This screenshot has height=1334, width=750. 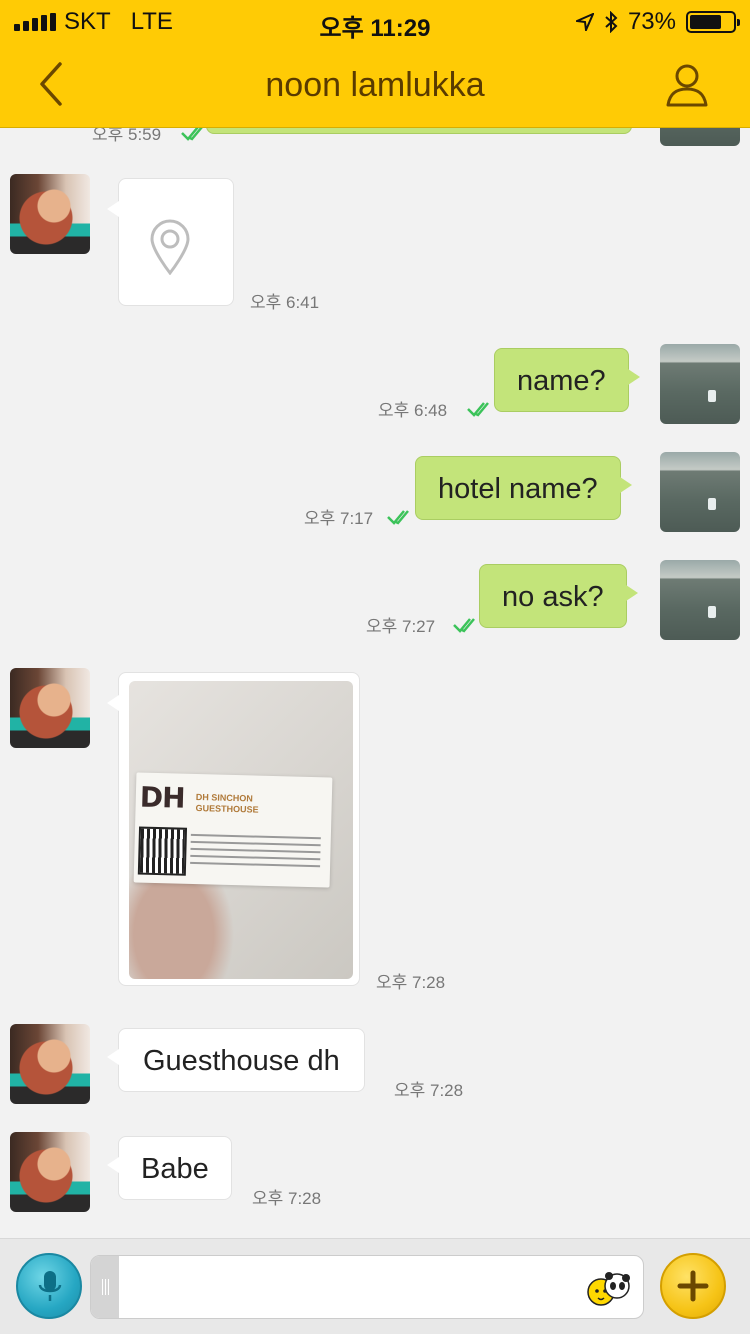 What do you see at coordinates (339, 518) in the screenshot?
I see `message-time: 오후 7:17` at bounding box center [339, 518].